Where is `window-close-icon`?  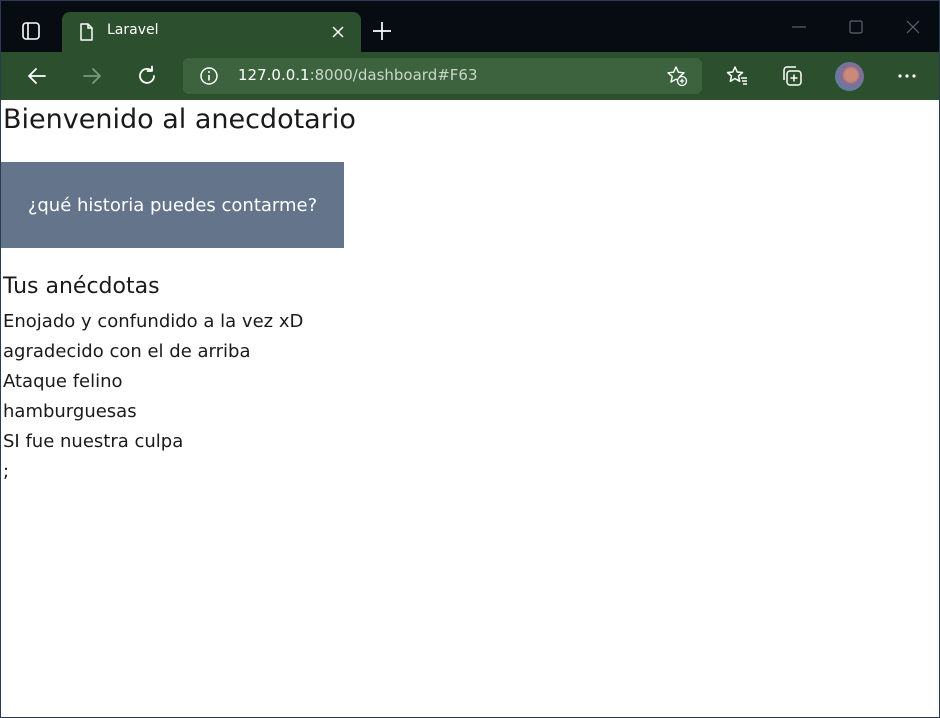 window-close-icon is located at coordinates (913, 27).